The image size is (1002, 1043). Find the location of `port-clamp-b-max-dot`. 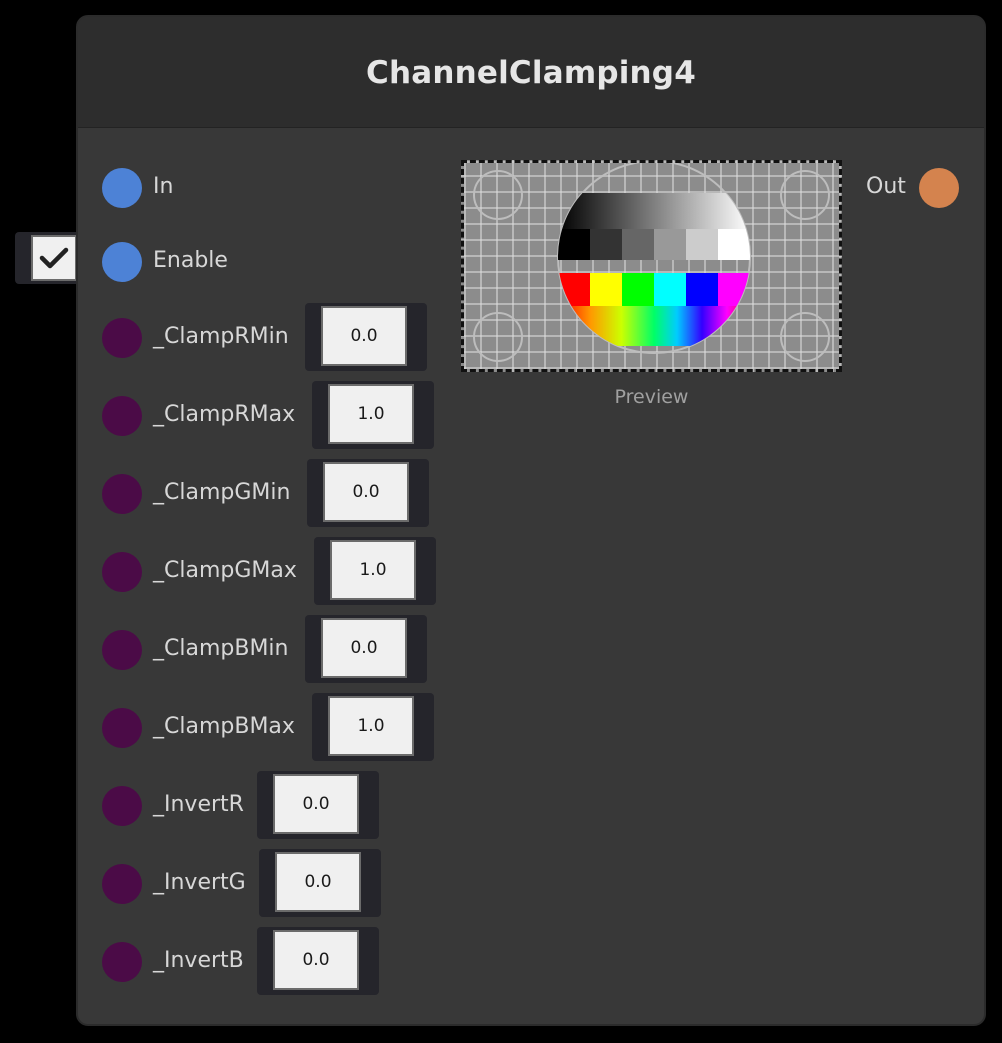

port-clamp-b-max-dot is located at coordinates (122, 728).